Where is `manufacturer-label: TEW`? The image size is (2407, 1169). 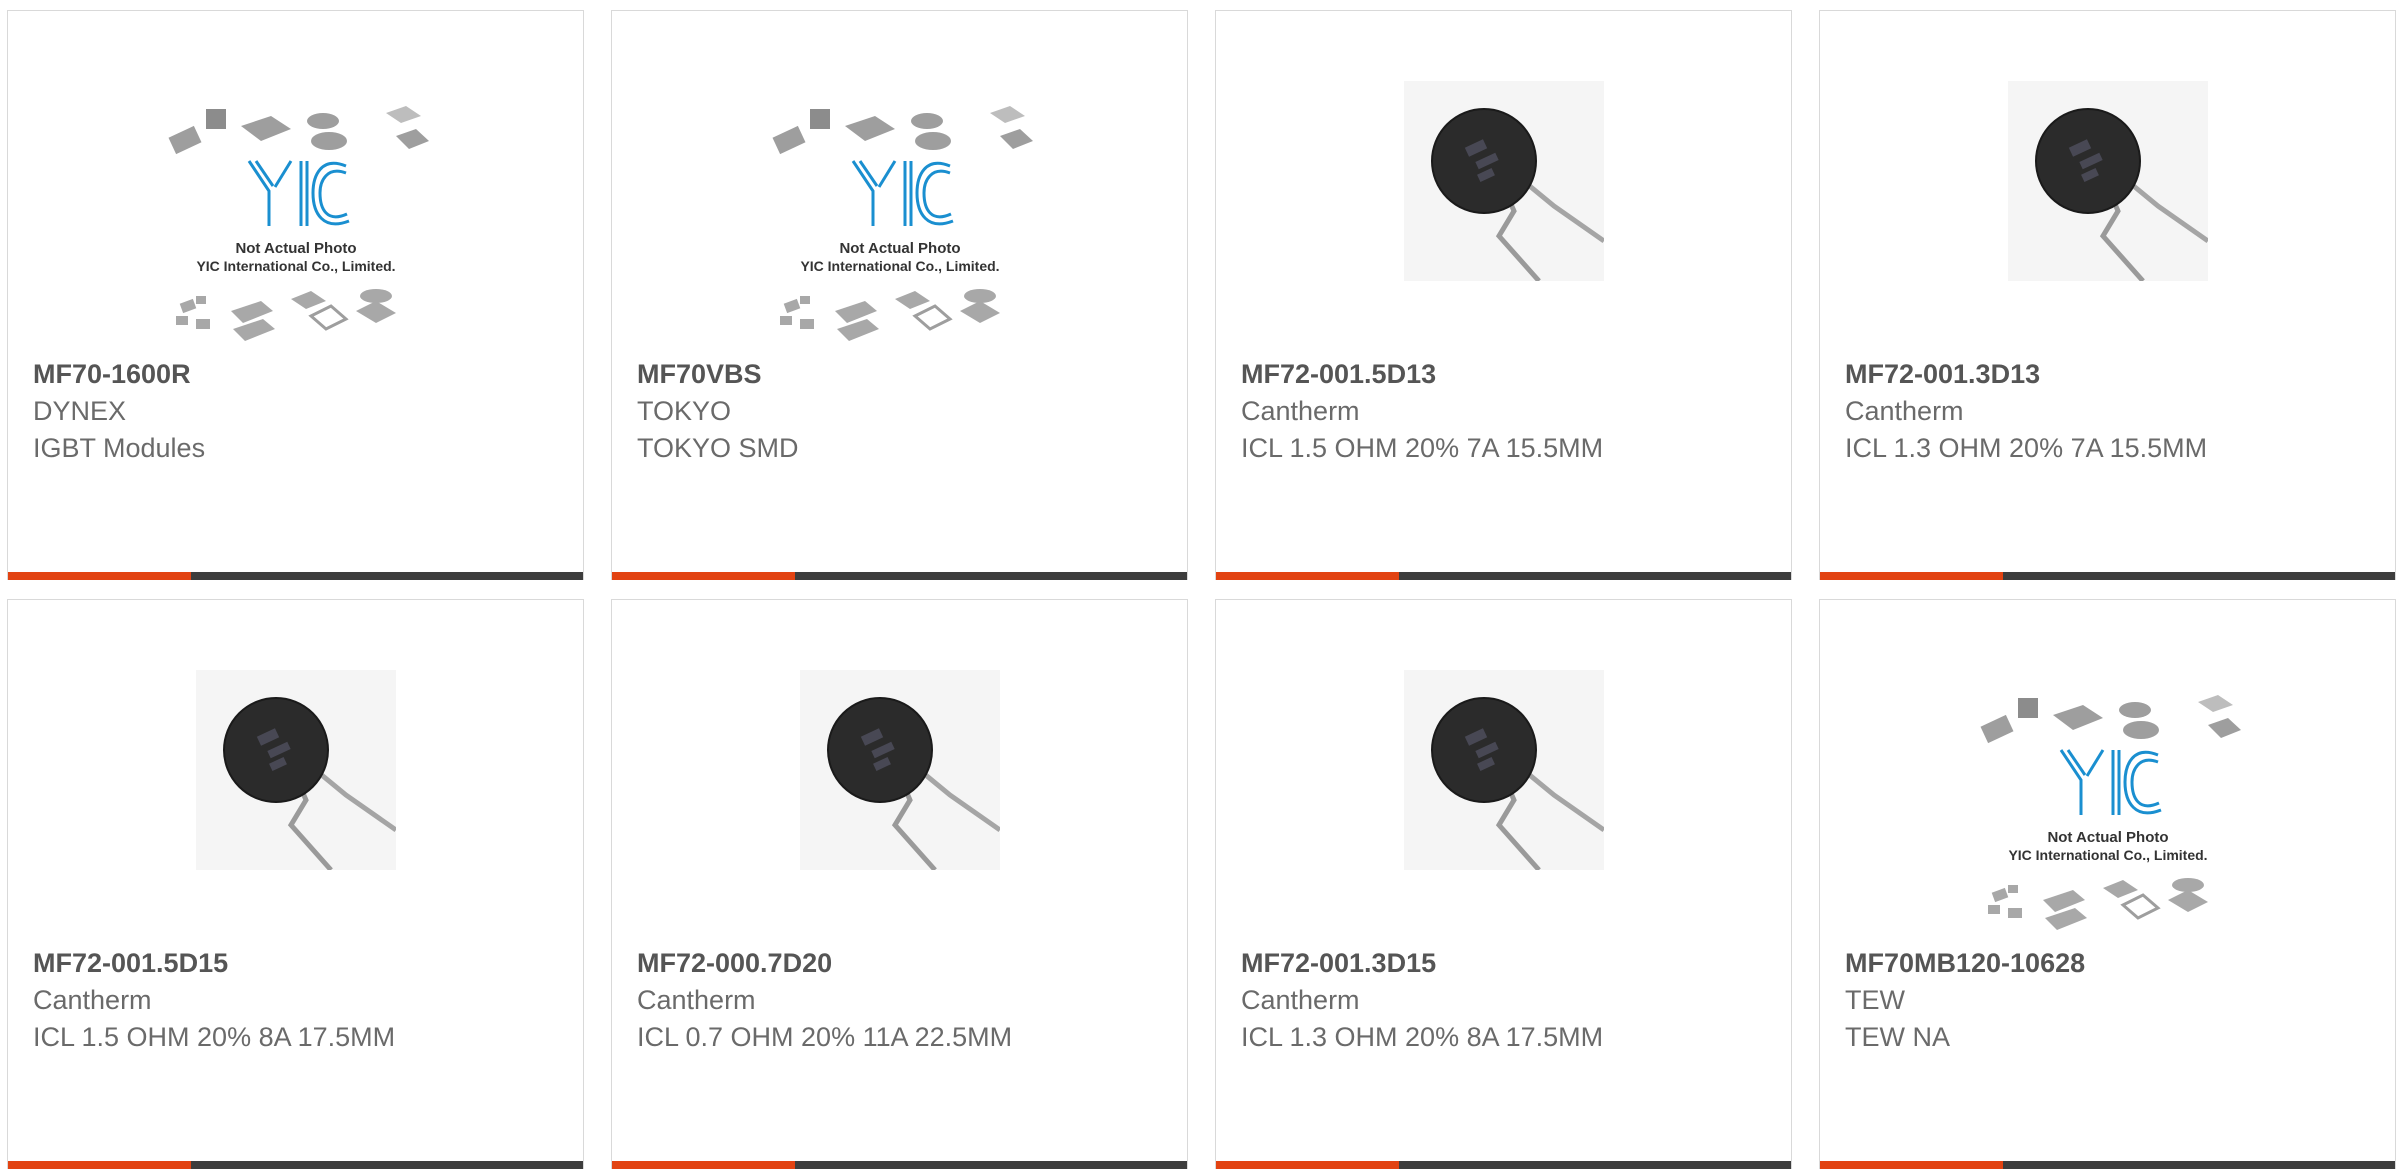
manufacturer-label: TEW is located at coordinates (1875, 1000).